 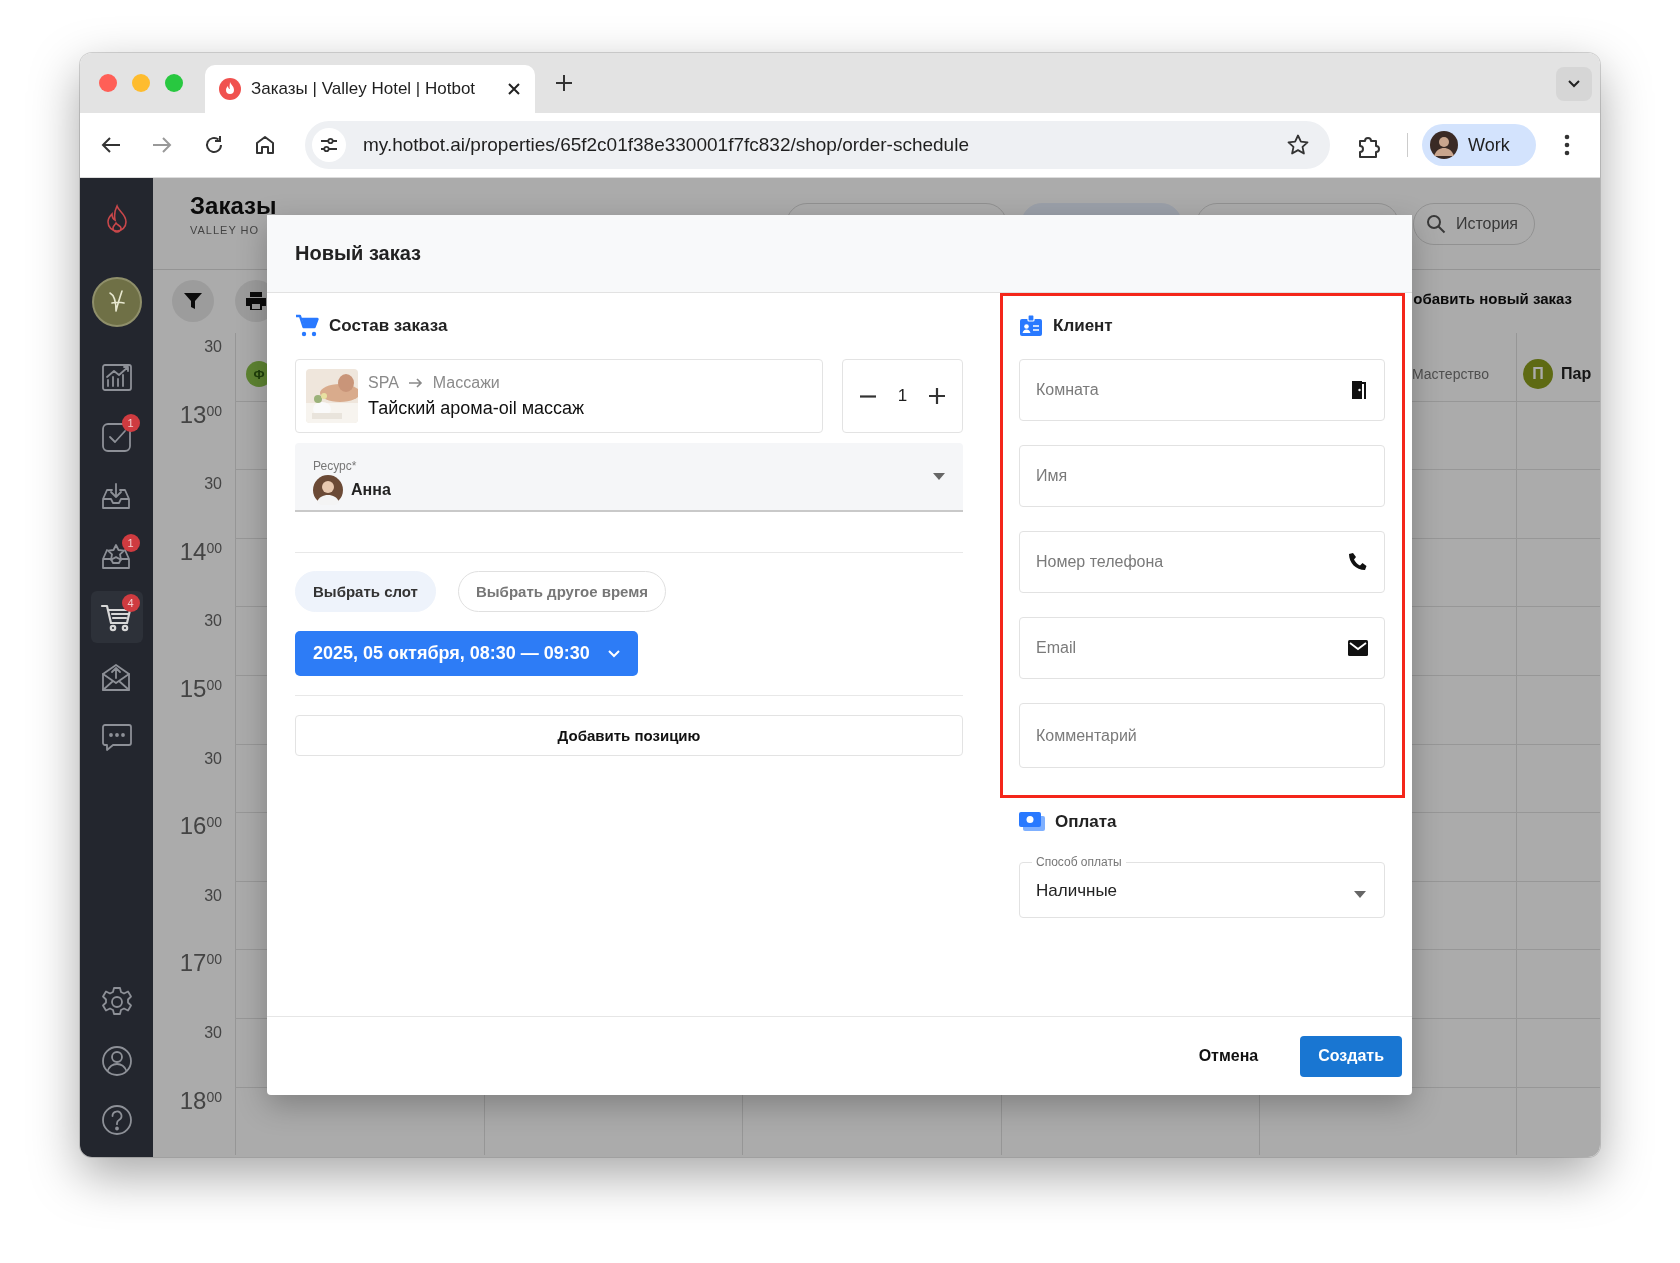 What do you see at coordinates (1576, 374) in the screenshot?
I see `column-name: Пар` at bounding box center [1576, 374].